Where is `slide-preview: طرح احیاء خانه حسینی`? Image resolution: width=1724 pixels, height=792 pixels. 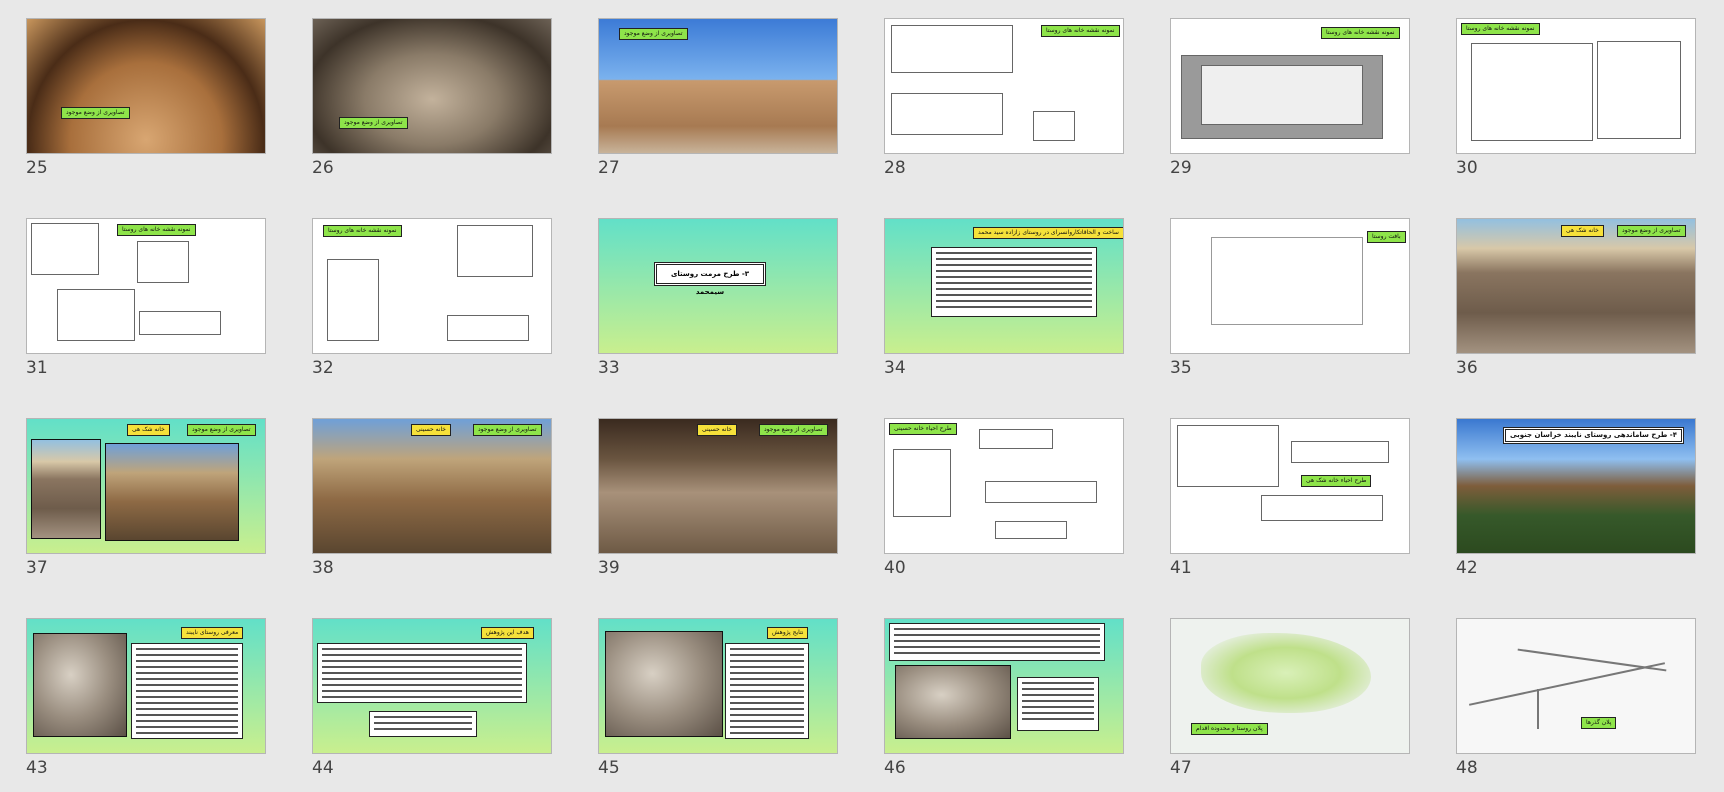
slide-preview: طرح احیاء خانه حسینی is located at coordinates (1004, 486).